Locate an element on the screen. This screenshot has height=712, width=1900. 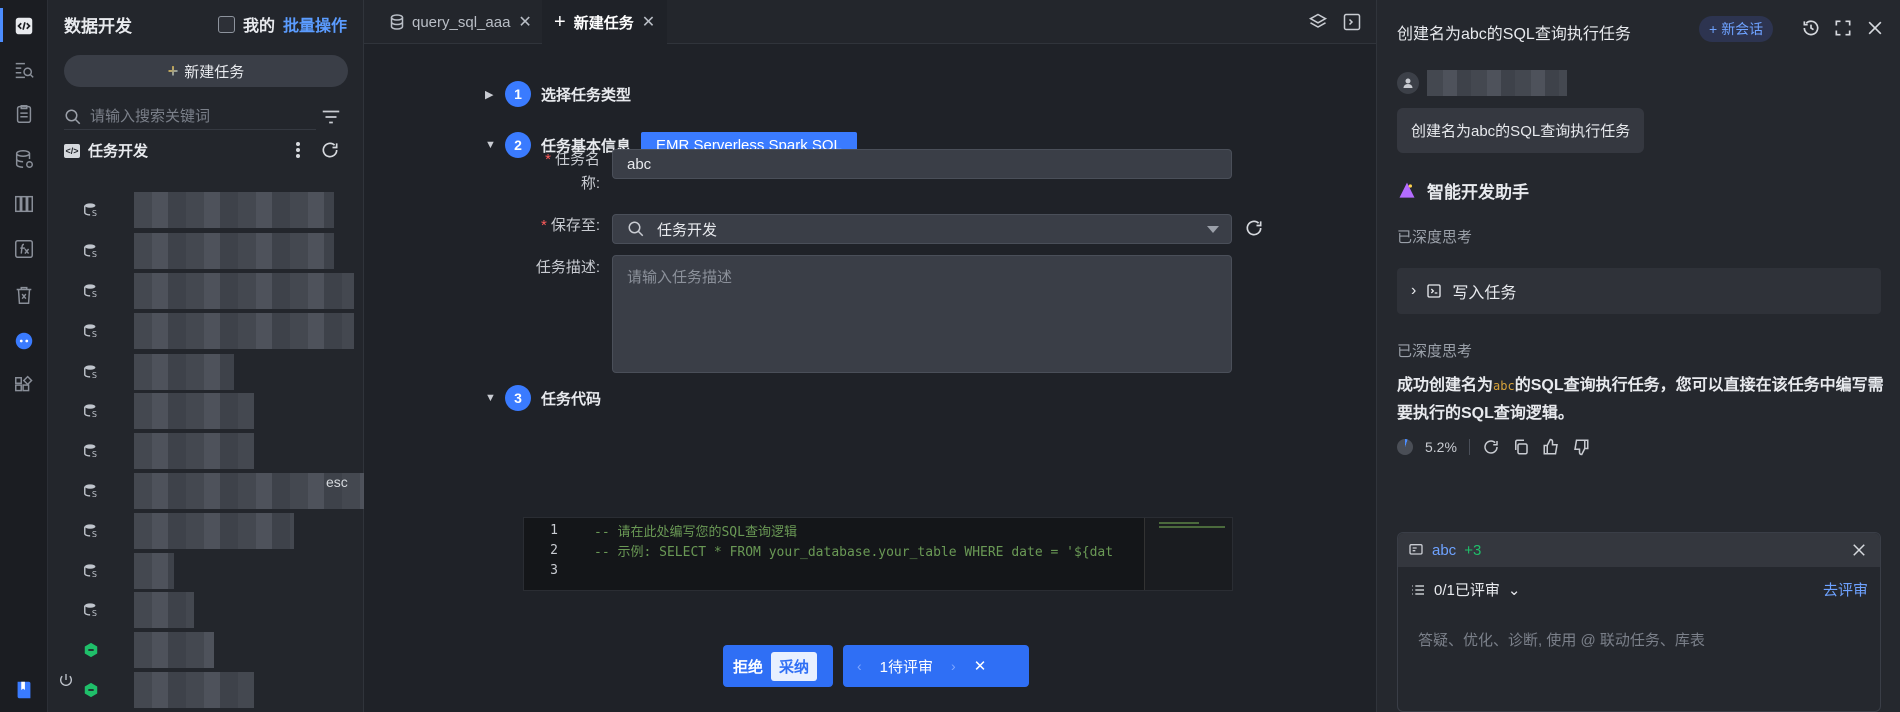
save-location-label: * 保存至: is located at coordinates (570, 225).